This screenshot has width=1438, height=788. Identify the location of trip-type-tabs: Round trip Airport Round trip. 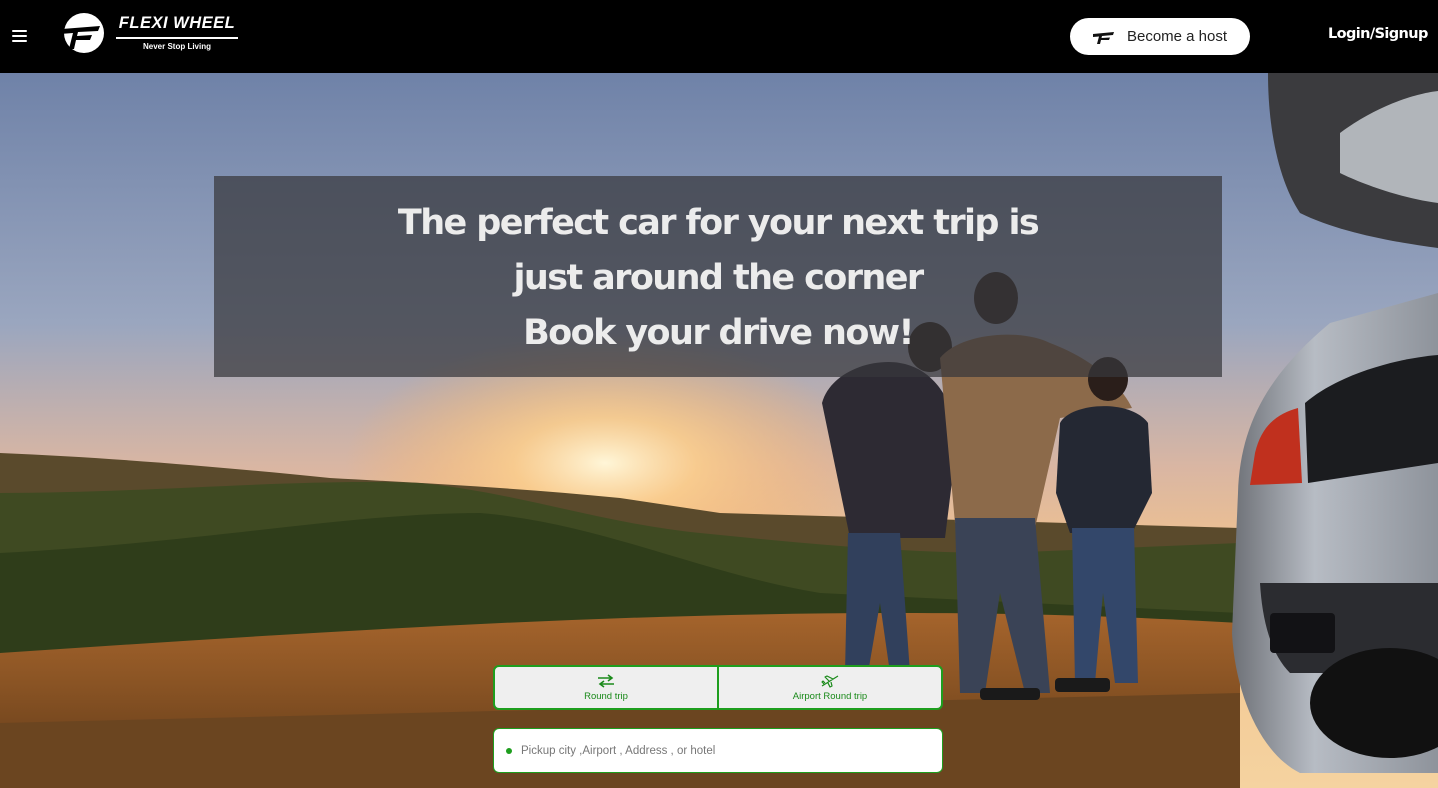
(718, 687).